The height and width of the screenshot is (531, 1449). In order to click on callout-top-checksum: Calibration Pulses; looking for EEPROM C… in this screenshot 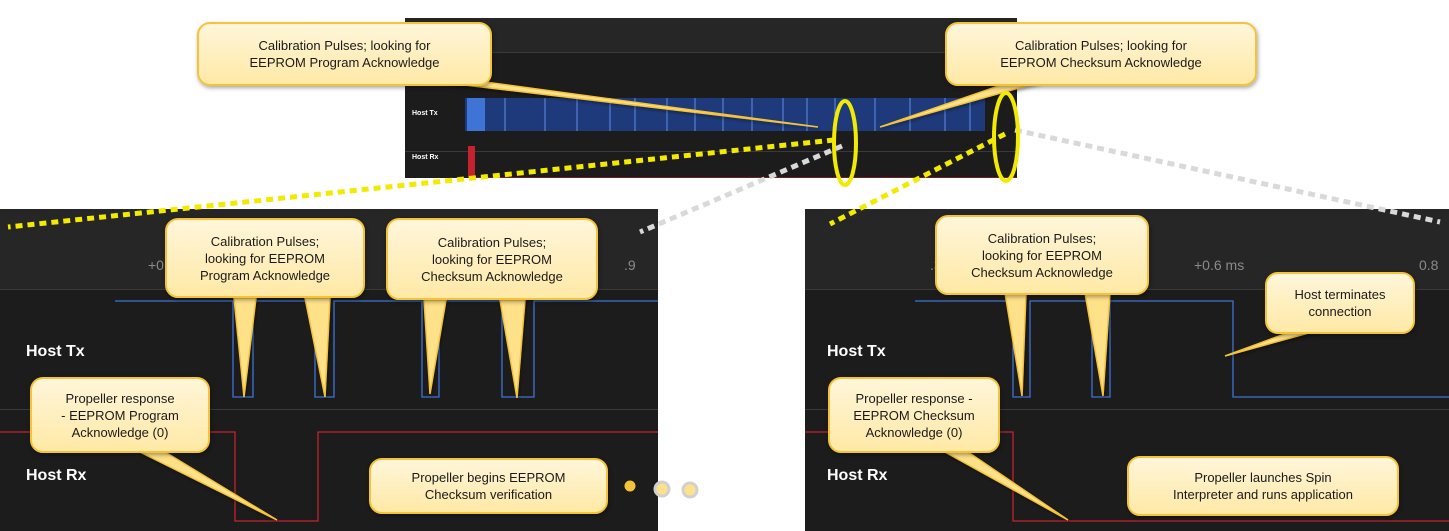, I will do `click(1101, 54)`.